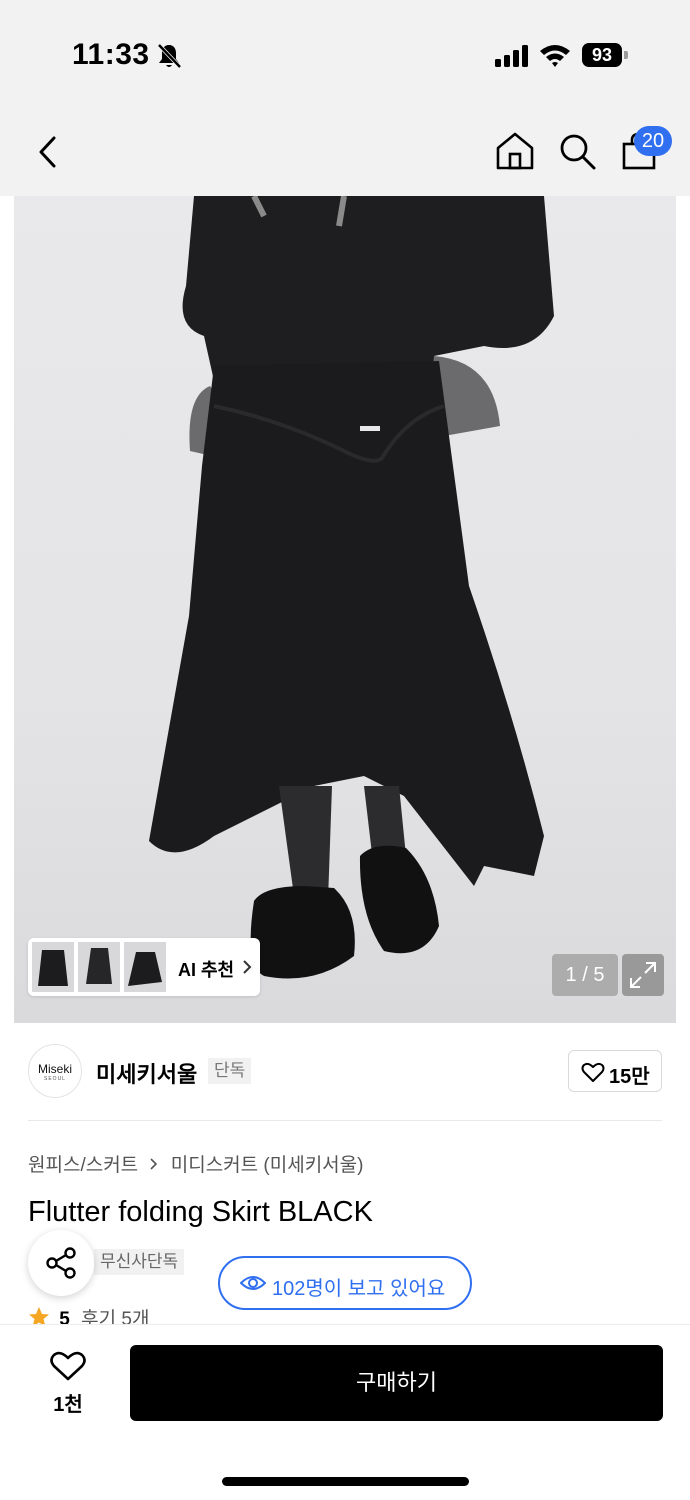 Image resolution: width=690 pixels, height=1500 pixels. What do you see at coordinates (345, 153) in the screenshot?
I see `nav-bar` at bounding box center [345, 153].